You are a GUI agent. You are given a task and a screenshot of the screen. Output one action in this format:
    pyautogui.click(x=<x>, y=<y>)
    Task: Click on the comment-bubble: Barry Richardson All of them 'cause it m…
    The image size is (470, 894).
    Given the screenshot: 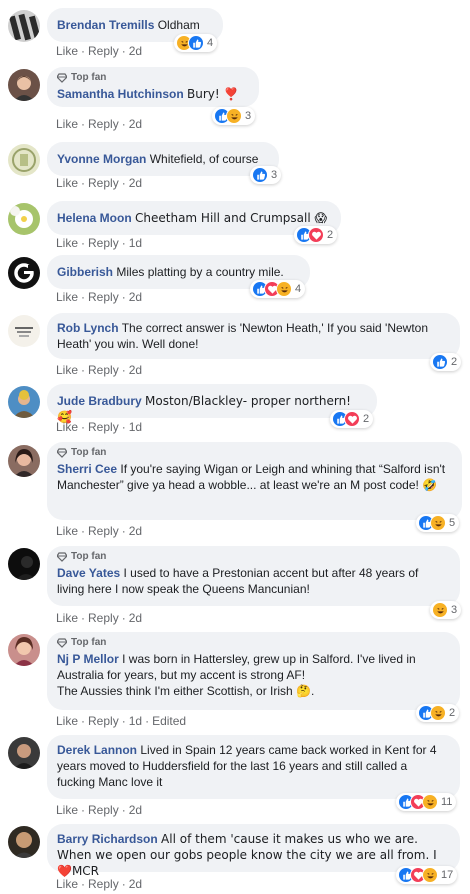 What is the action you would take?
    pyautogui.click(x=253, y=851)
    